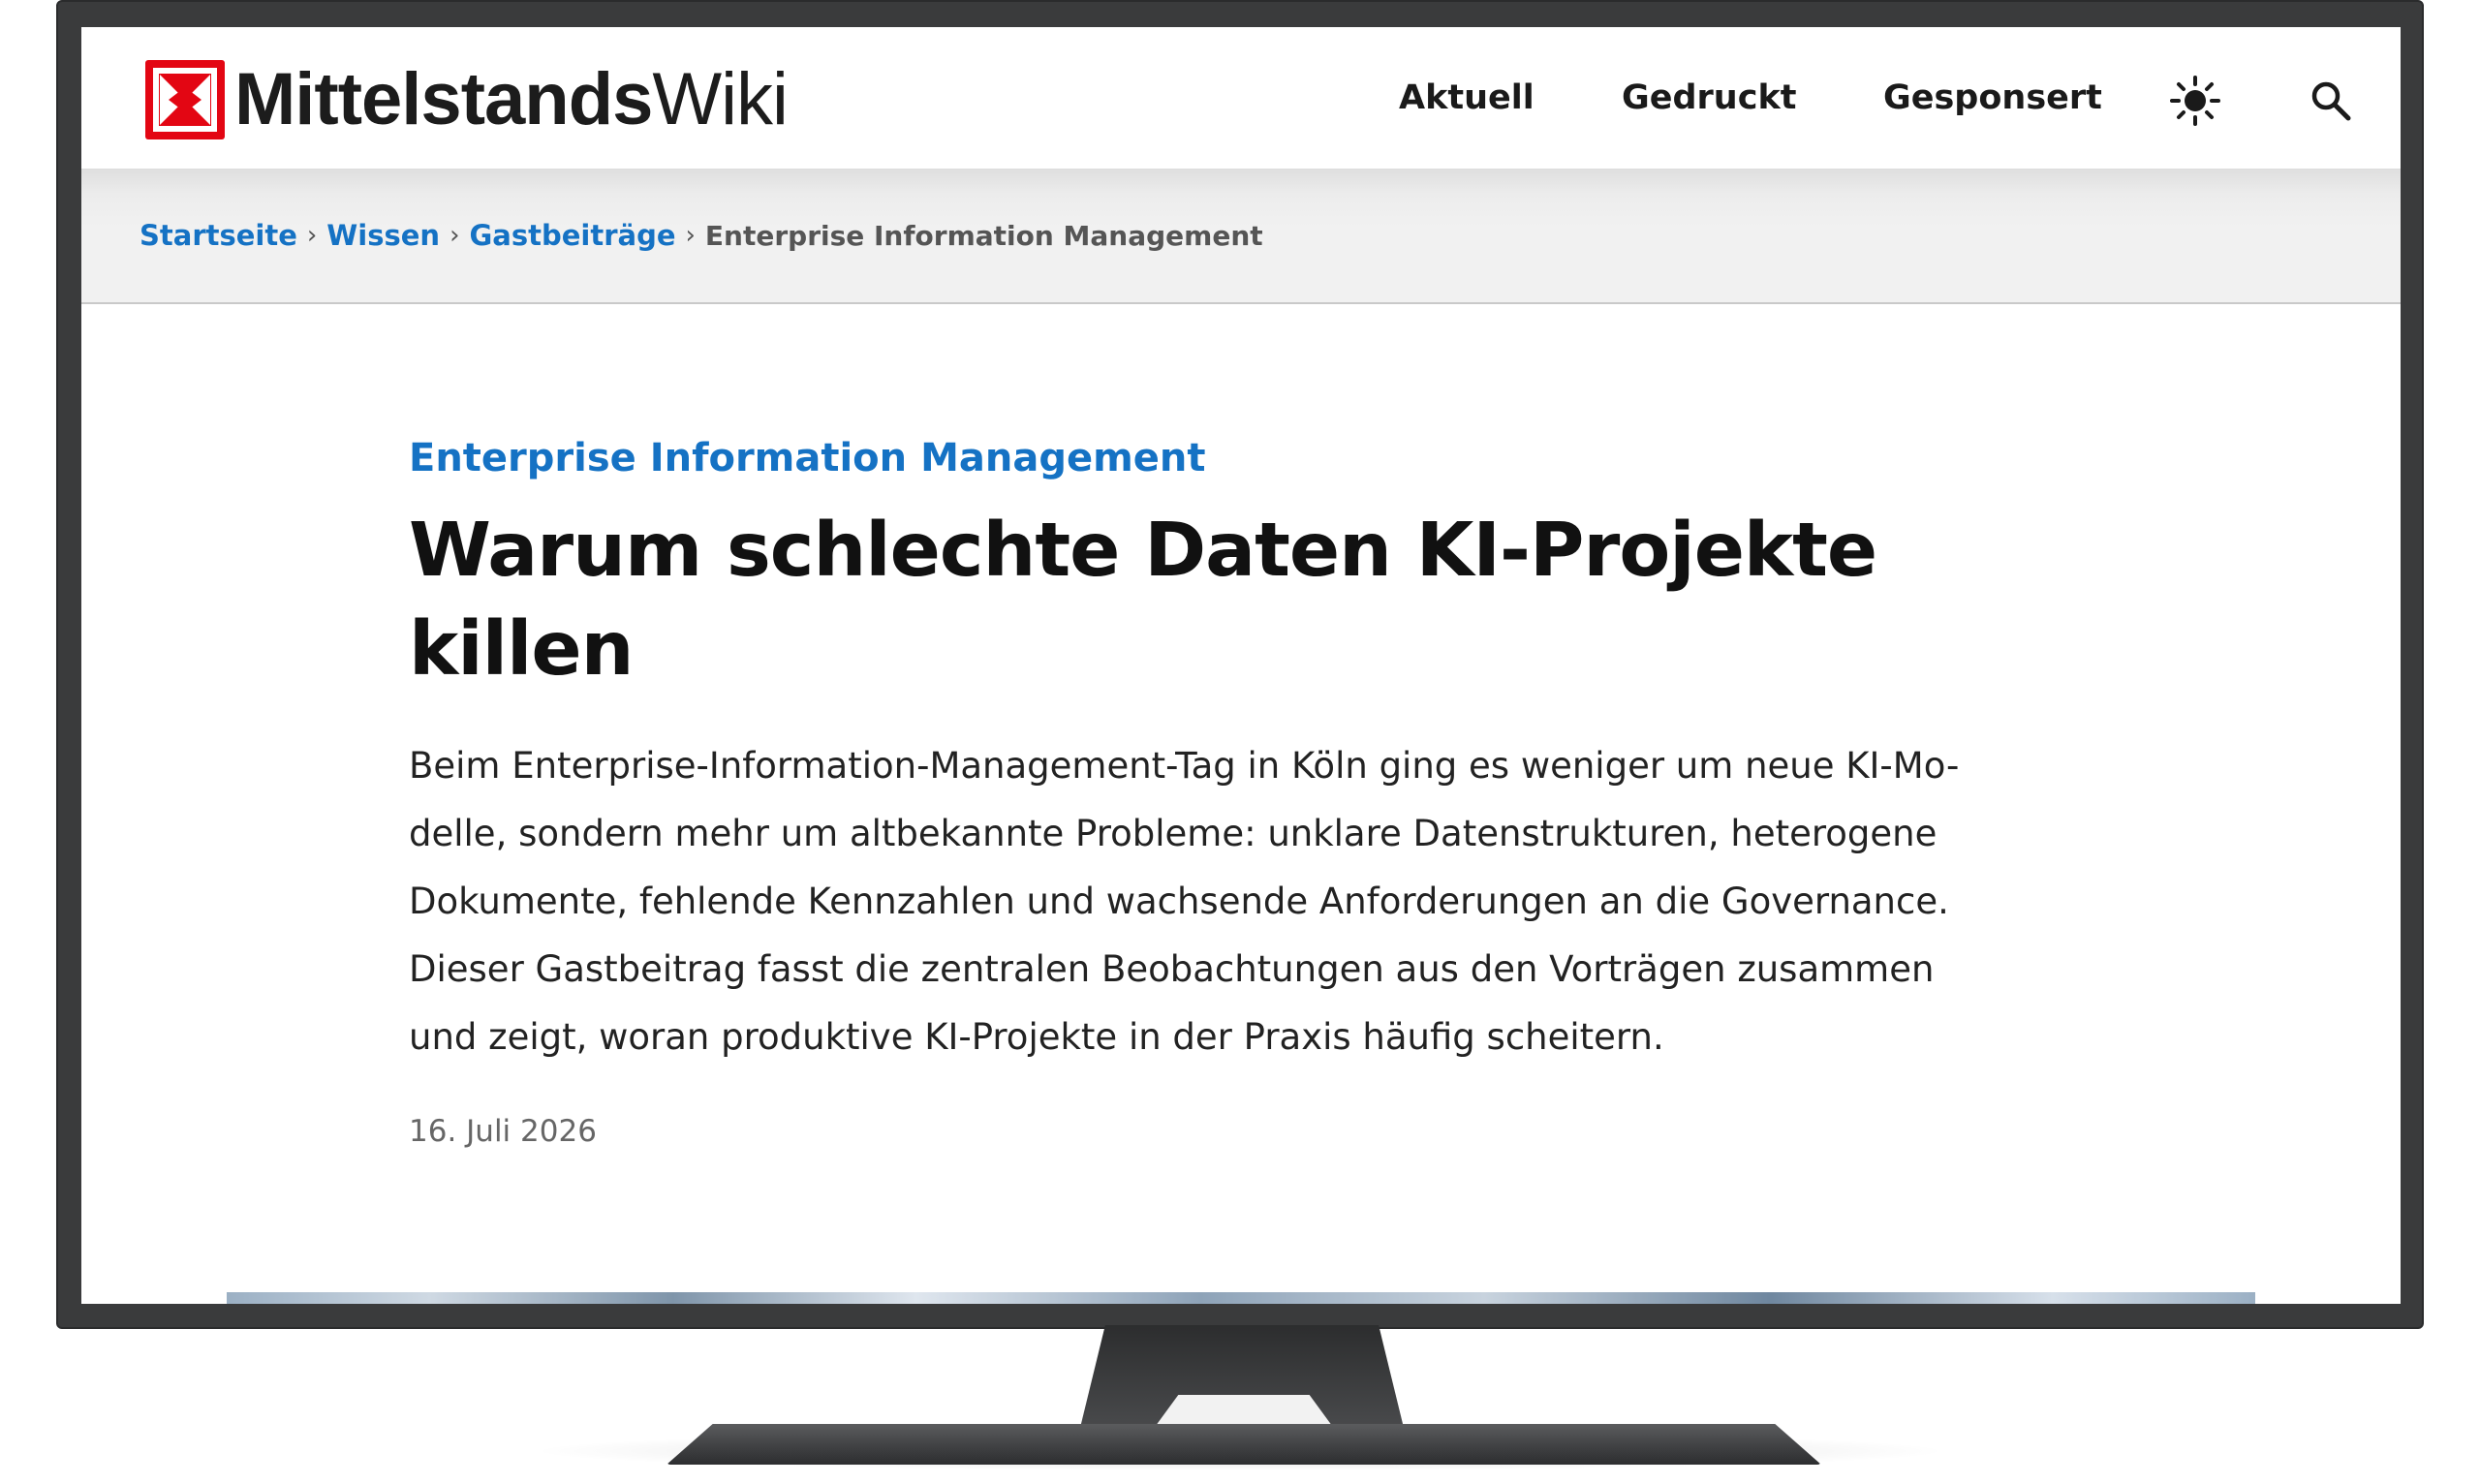 The image size is (2480, 1484). I want to click on logo-text-bold: Mittelstands, so click(443, 99).